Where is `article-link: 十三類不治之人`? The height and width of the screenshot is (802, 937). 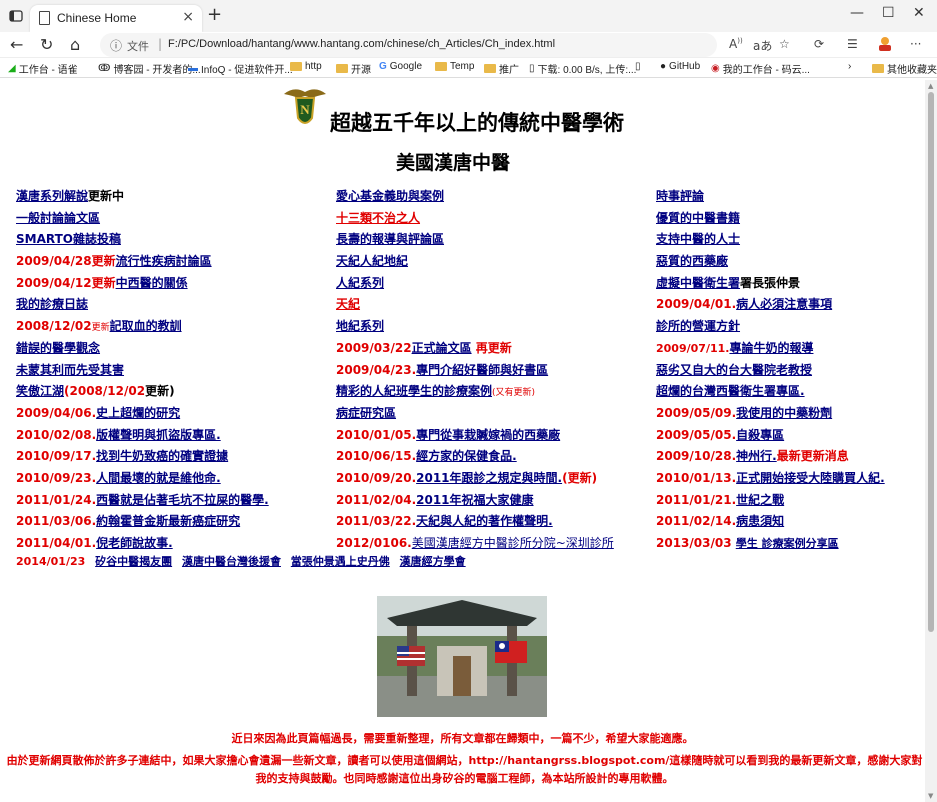
article-link: 十三類不治之人 is located at coordinates (378, 218).